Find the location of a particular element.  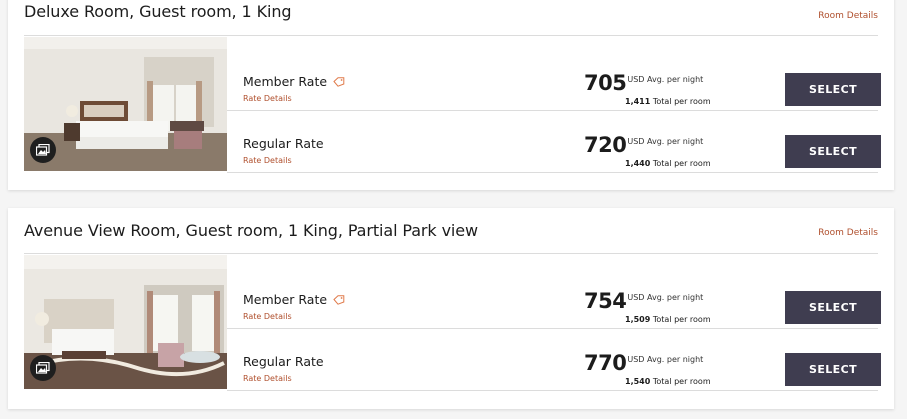

price-block: 754USD Avg. per night is located at coordinates (645, 301).